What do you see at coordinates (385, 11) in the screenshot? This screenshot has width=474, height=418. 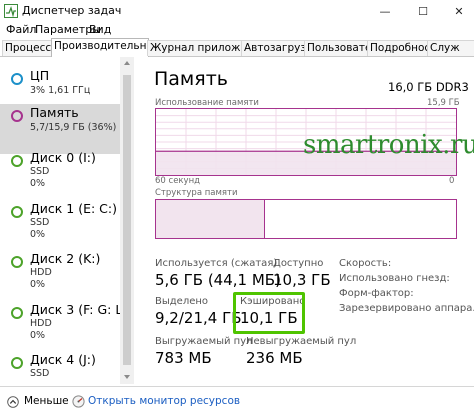 I see `minimize-button: —` at bounding box center [385, 11].